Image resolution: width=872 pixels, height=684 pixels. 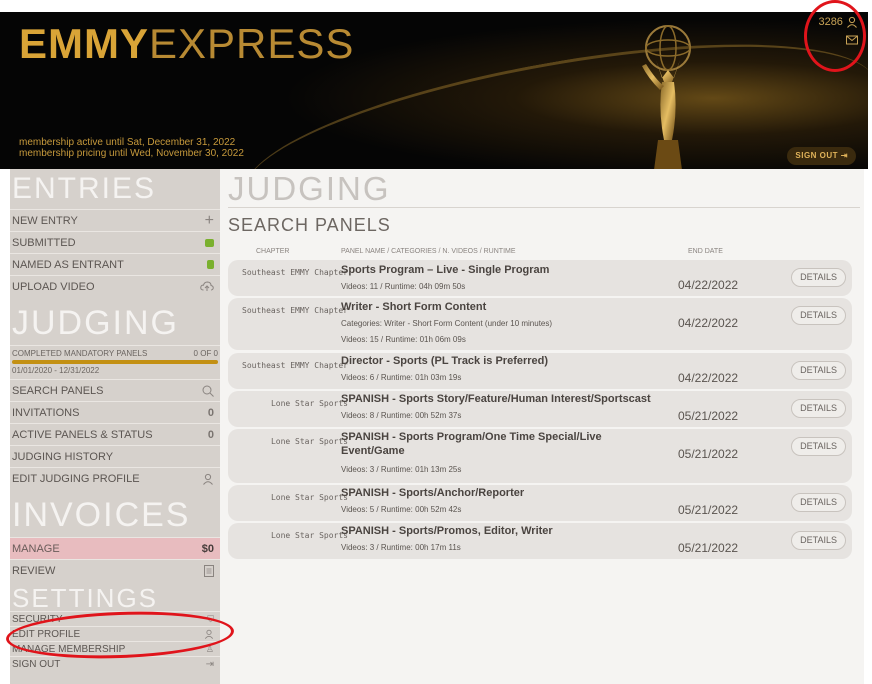 I want to click on panel-name: Sports Program – Live - Single Program, so click(x=445, y=270).